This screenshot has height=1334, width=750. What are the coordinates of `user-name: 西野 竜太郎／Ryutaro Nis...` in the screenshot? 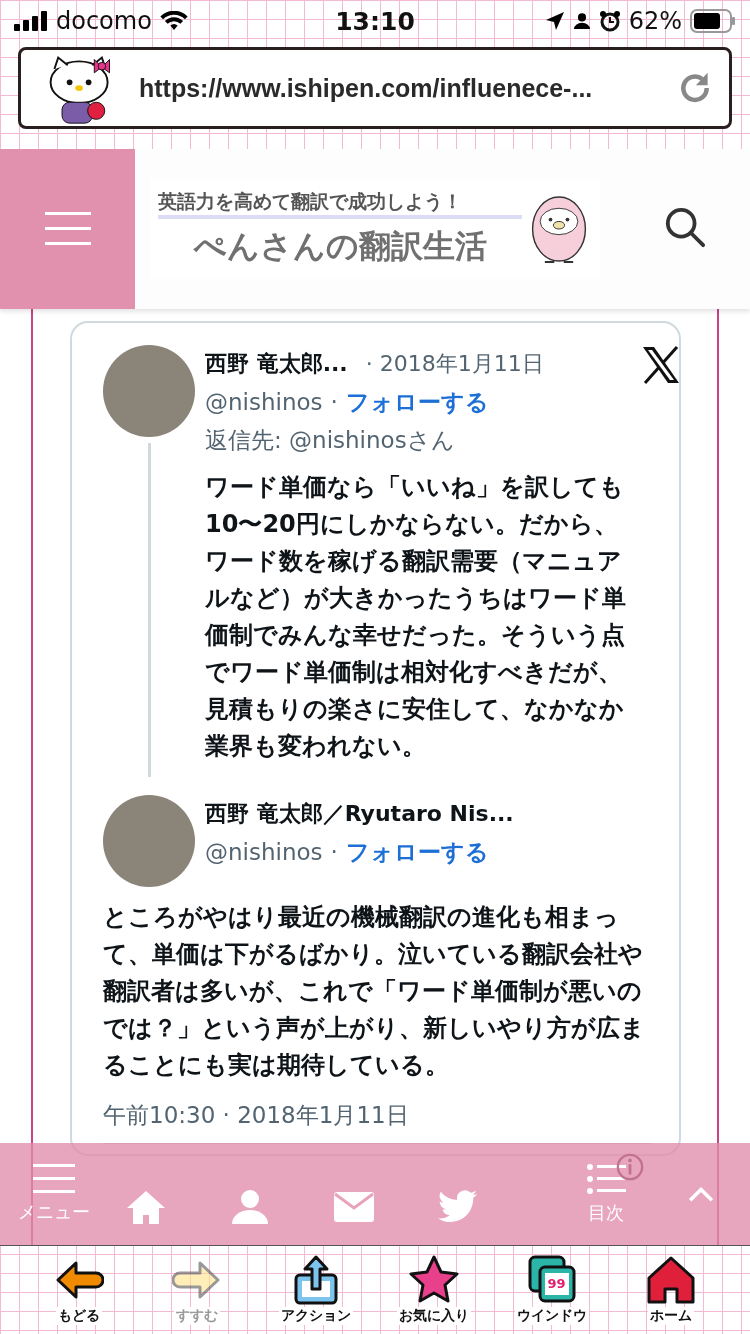 It's located at (359, 814).